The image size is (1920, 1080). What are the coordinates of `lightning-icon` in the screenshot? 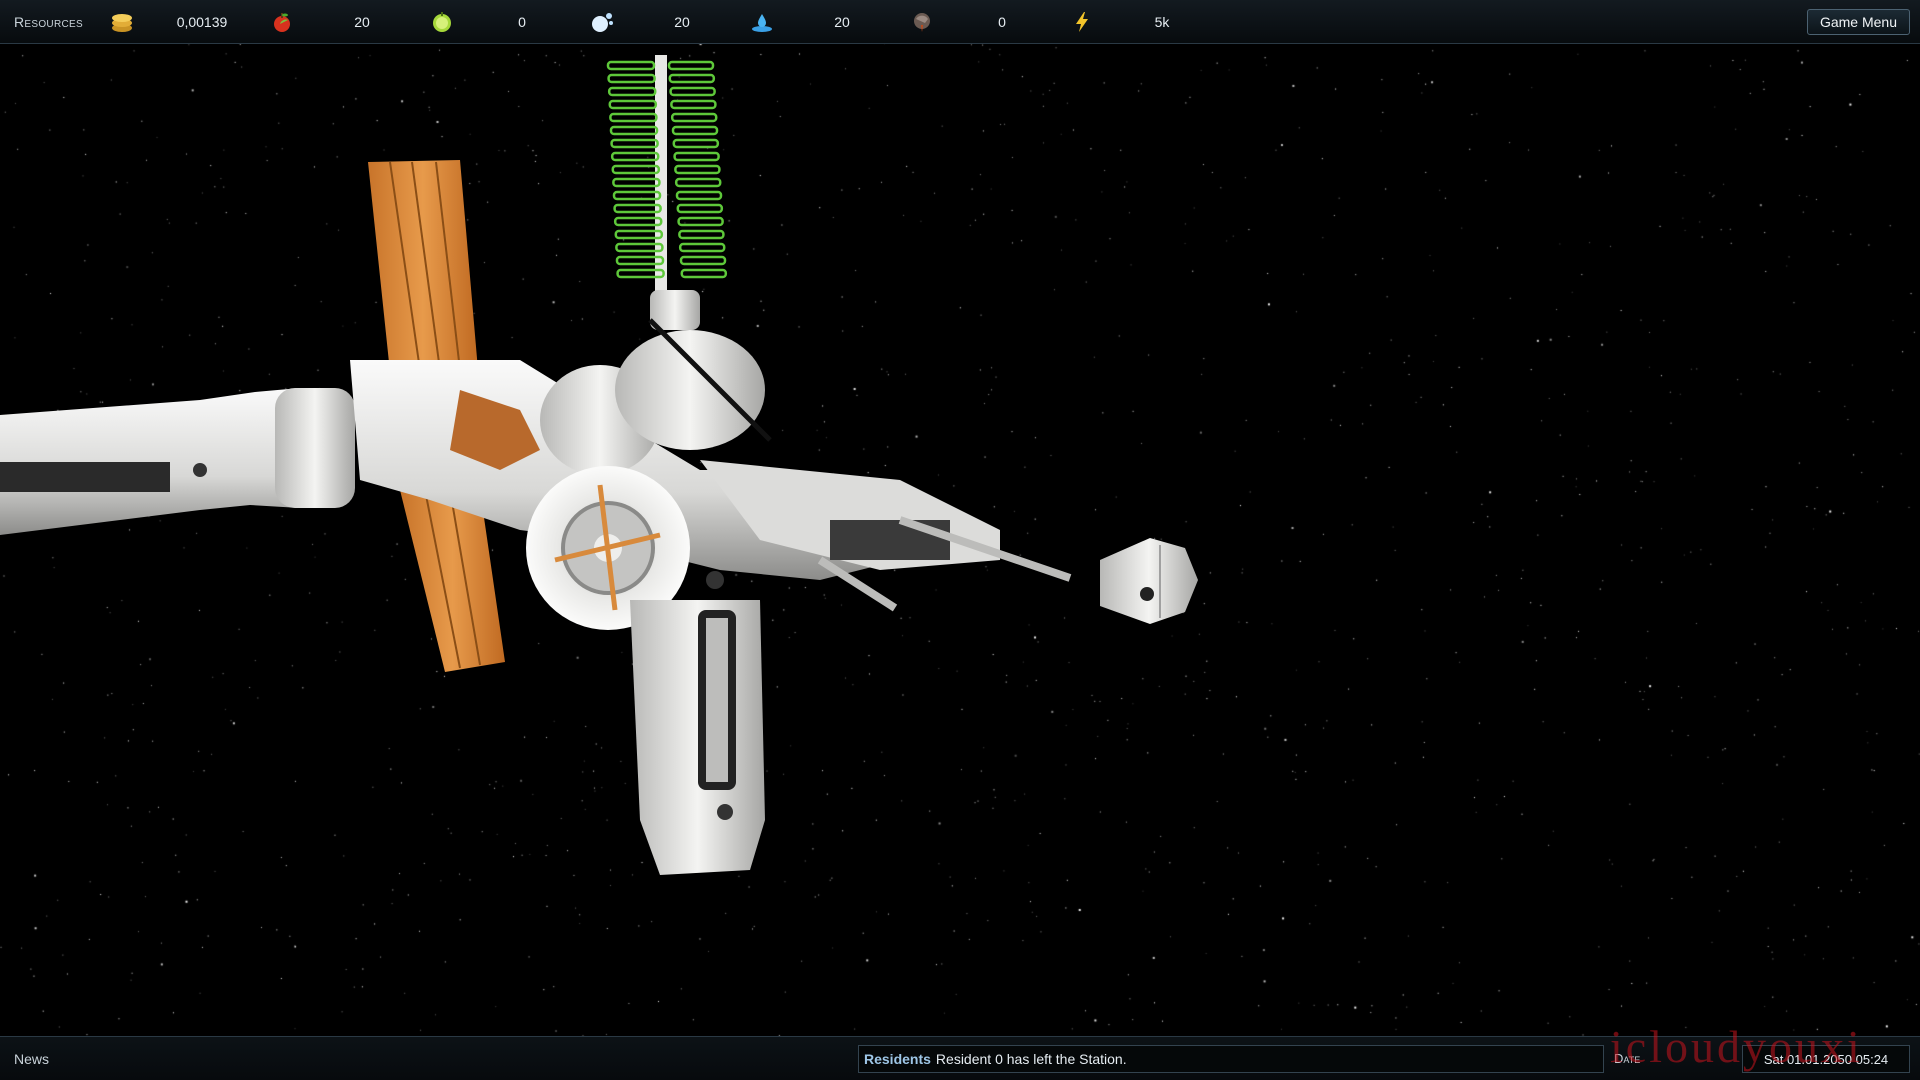 It's located at (1082, 22).